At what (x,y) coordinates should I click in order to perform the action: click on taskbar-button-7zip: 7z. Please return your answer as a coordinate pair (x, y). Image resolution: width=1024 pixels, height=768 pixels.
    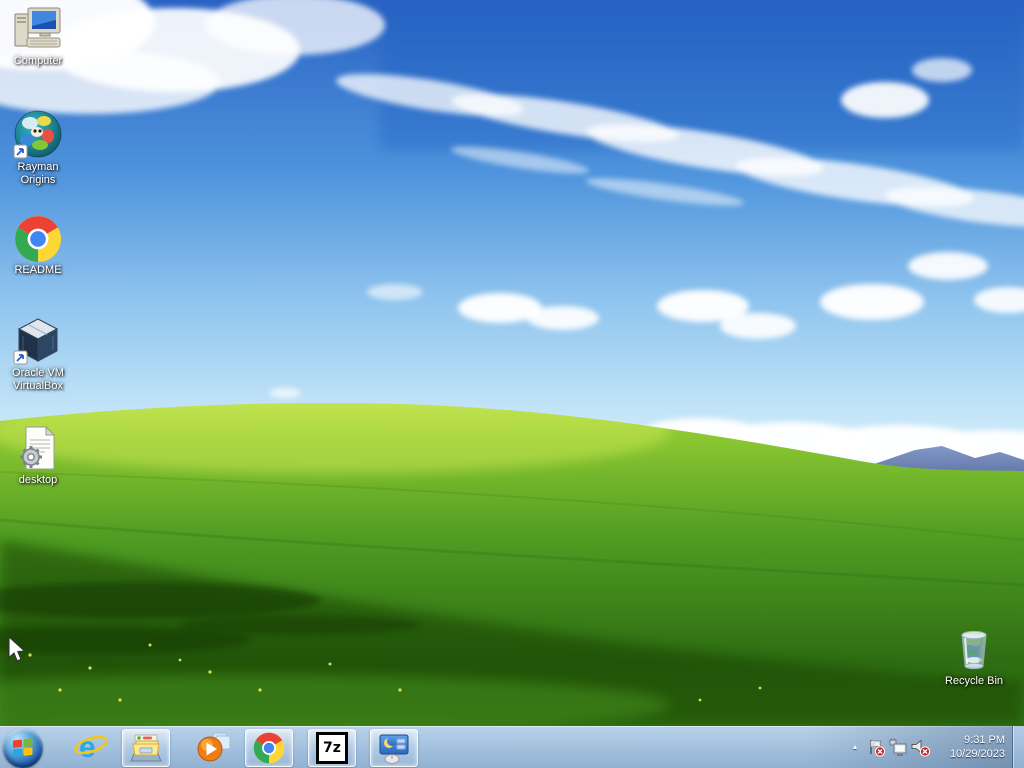
    Looking at the image, I should click on (332, 748).